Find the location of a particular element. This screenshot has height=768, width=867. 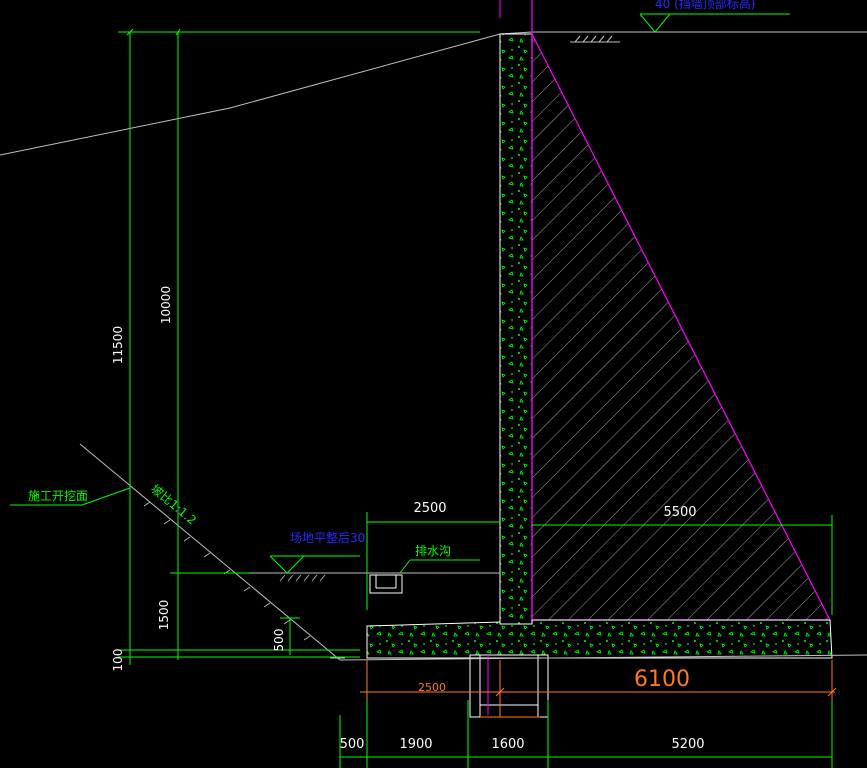

drain-label-leader: 排水沟 is located at coordinates (439, 559).